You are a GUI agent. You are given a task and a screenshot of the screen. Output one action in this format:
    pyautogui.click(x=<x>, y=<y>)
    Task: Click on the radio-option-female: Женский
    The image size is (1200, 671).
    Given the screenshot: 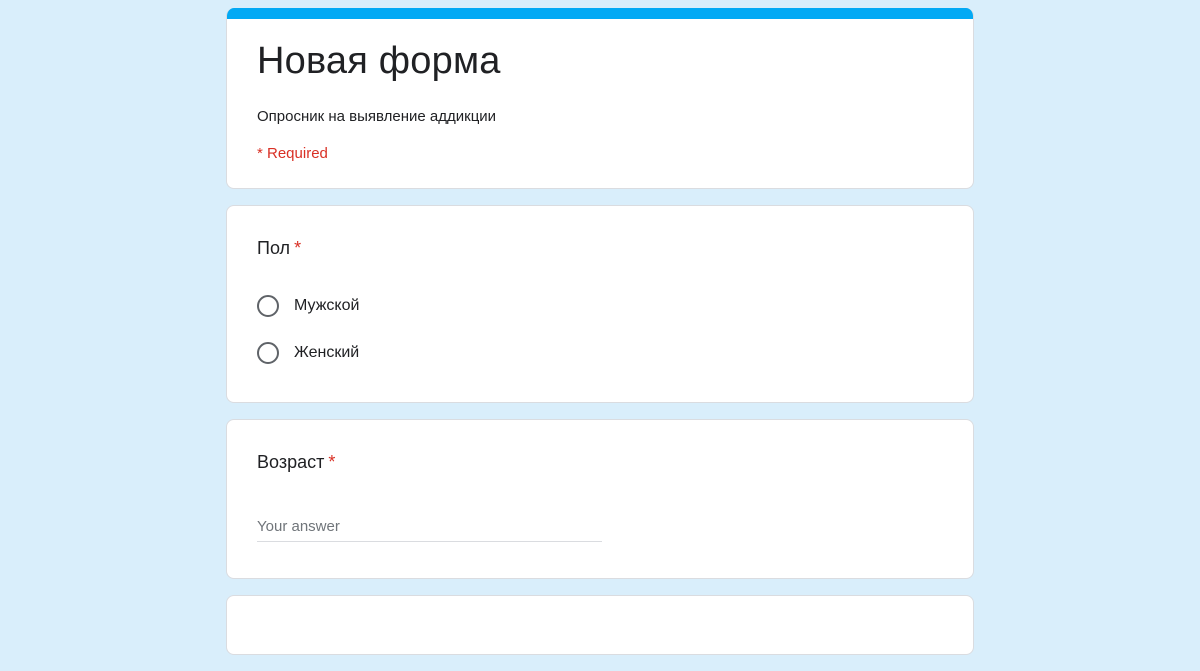 What is the action you would take?
    pyautogui.click(x=600, y=353)
    